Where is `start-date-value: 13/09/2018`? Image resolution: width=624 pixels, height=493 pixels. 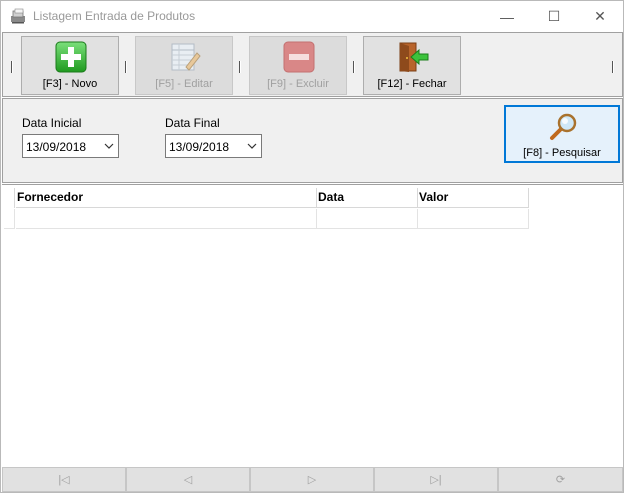
start-date-value: 13/09/2018 is located at coordinates (56, 147).